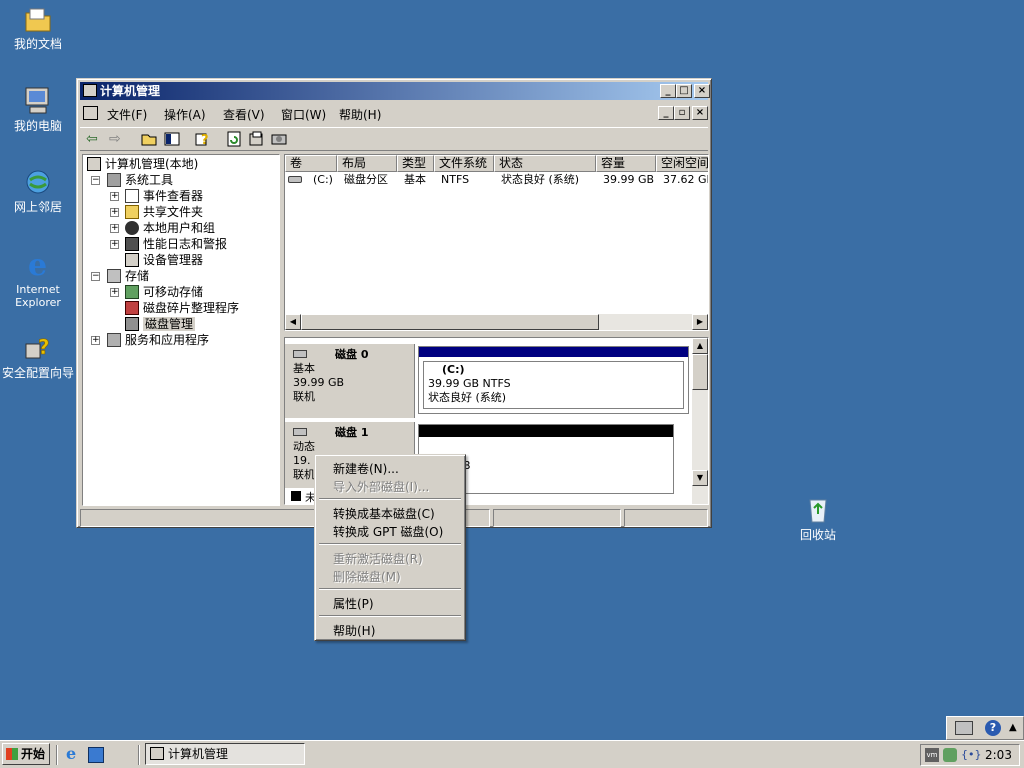  I want to click on tree-item-system-tools: 系统工具, so click(140, 180).